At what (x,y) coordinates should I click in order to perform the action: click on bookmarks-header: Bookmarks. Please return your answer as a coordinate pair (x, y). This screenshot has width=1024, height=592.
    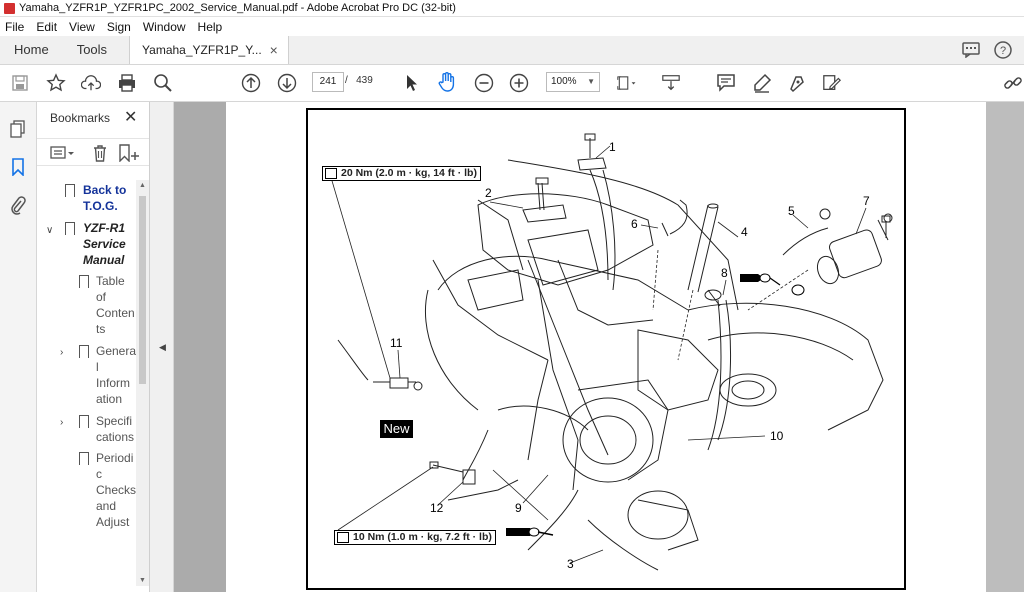
    Looking at the image, I should click on (80, 118).